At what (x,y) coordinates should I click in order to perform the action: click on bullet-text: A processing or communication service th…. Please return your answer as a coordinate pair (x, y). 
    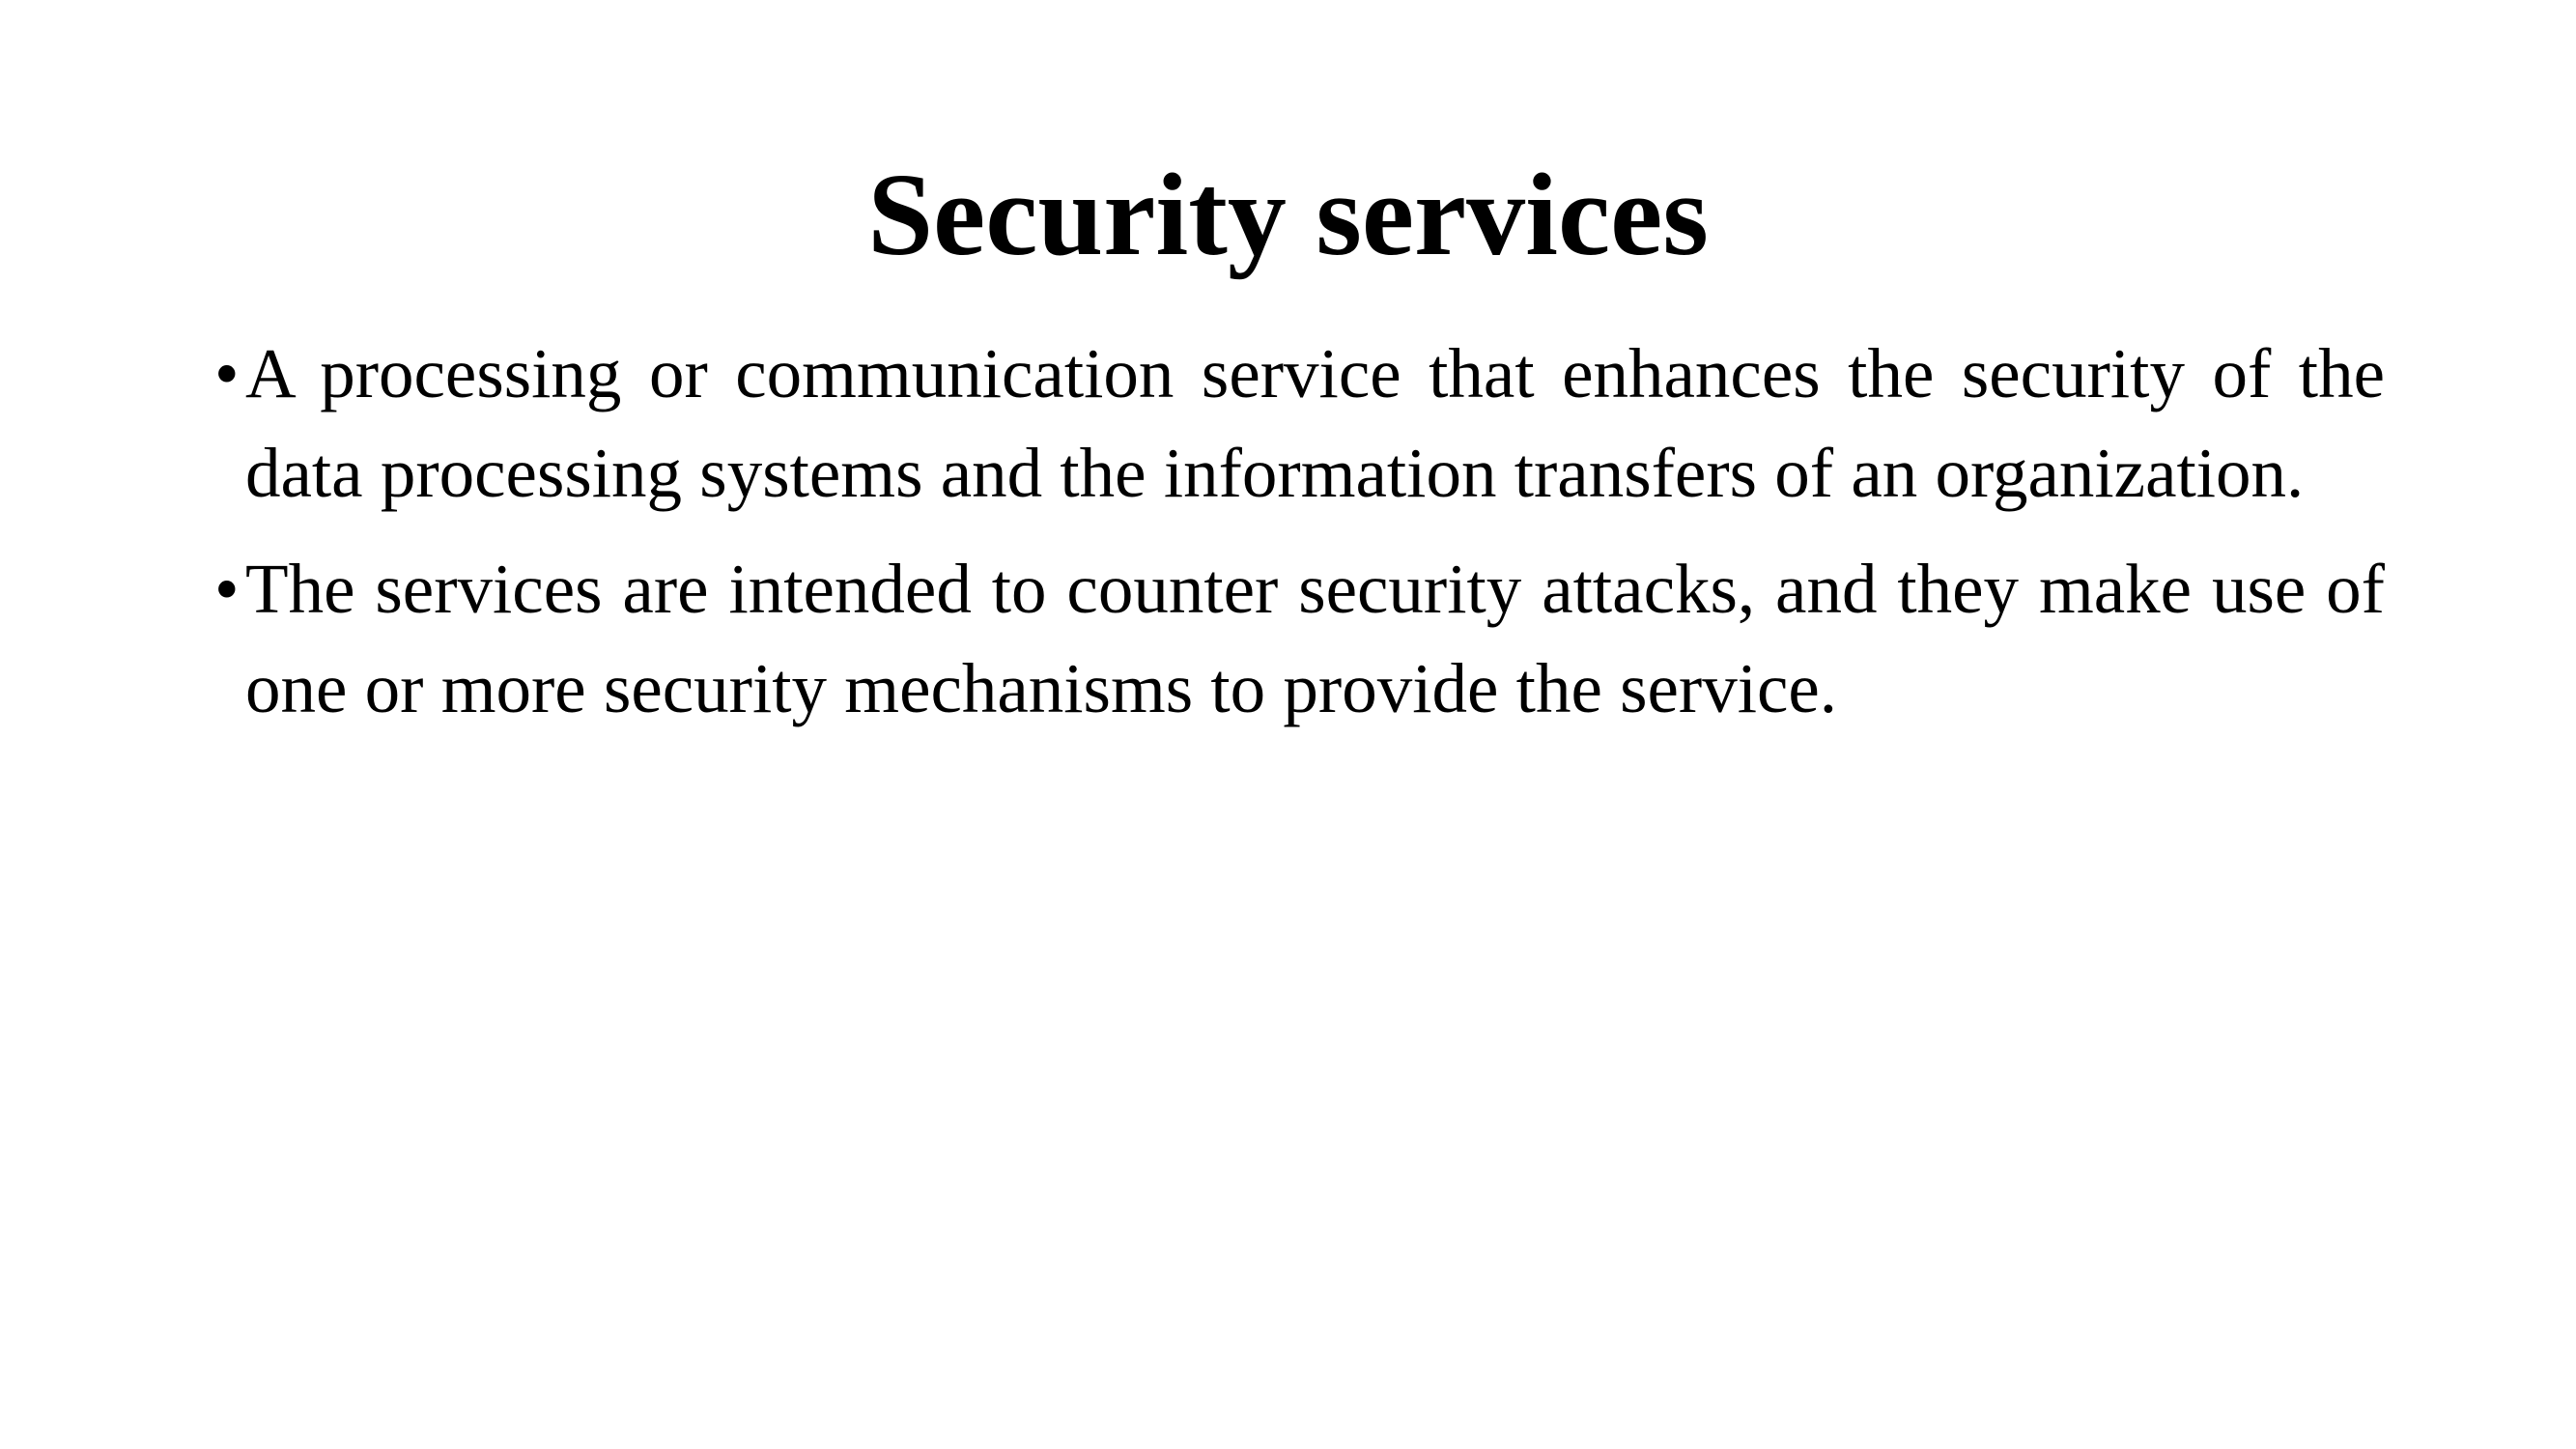
    Looking at the image, I should click on (1315, 423).